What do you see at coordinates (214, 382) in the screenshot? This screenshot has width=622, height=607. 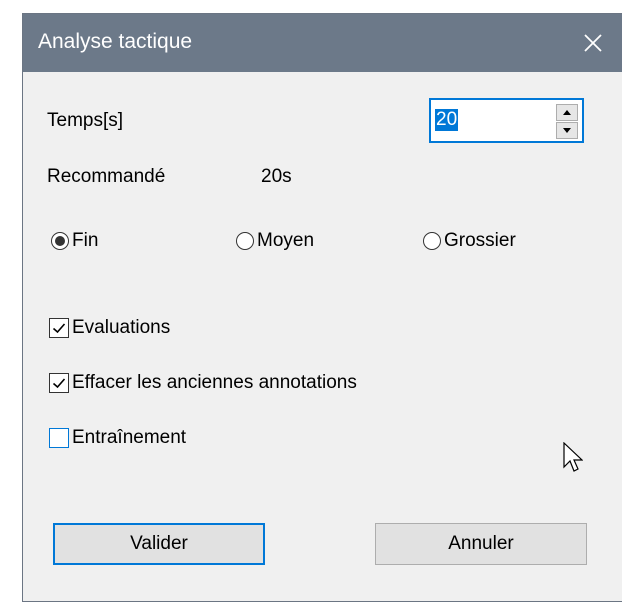 I see `checkbox-clear-annotations-label: Effacer les anciennes annotations` at bounding box center [214, 382].